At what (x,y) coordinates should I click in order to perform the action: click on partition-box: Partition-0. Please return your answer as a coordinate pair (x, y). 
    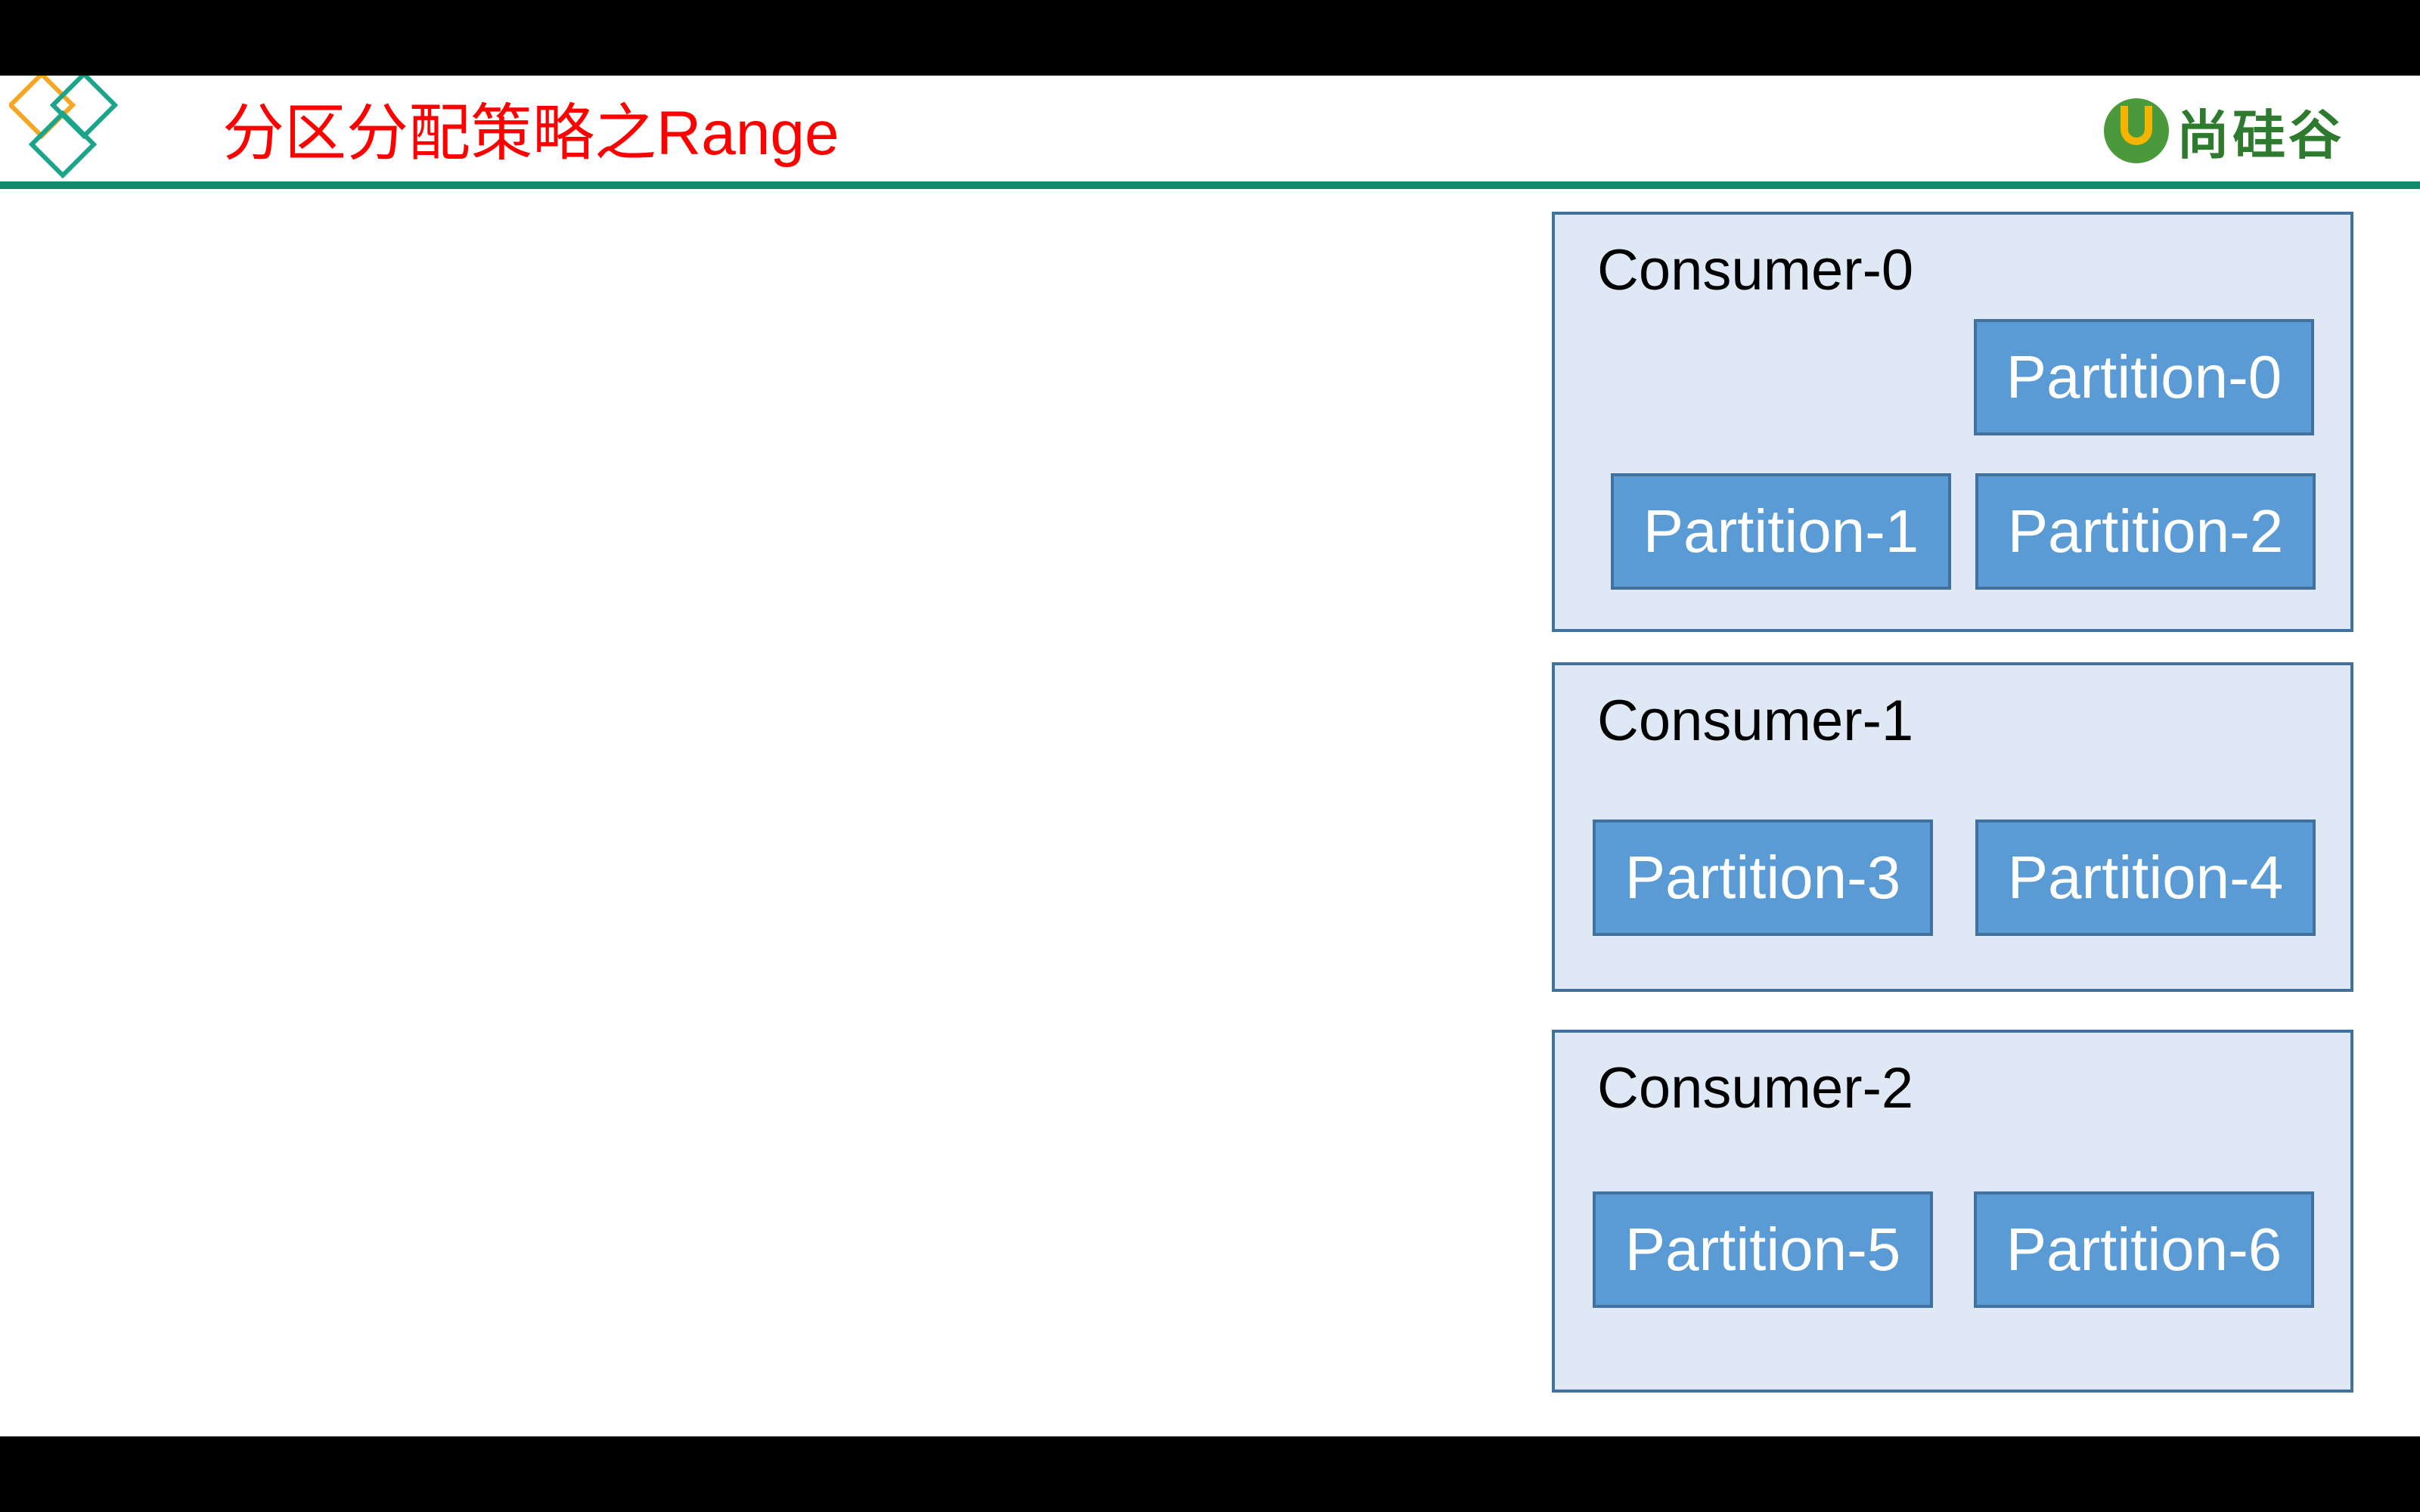
    Looking at the image, I should click on (2144, 377).